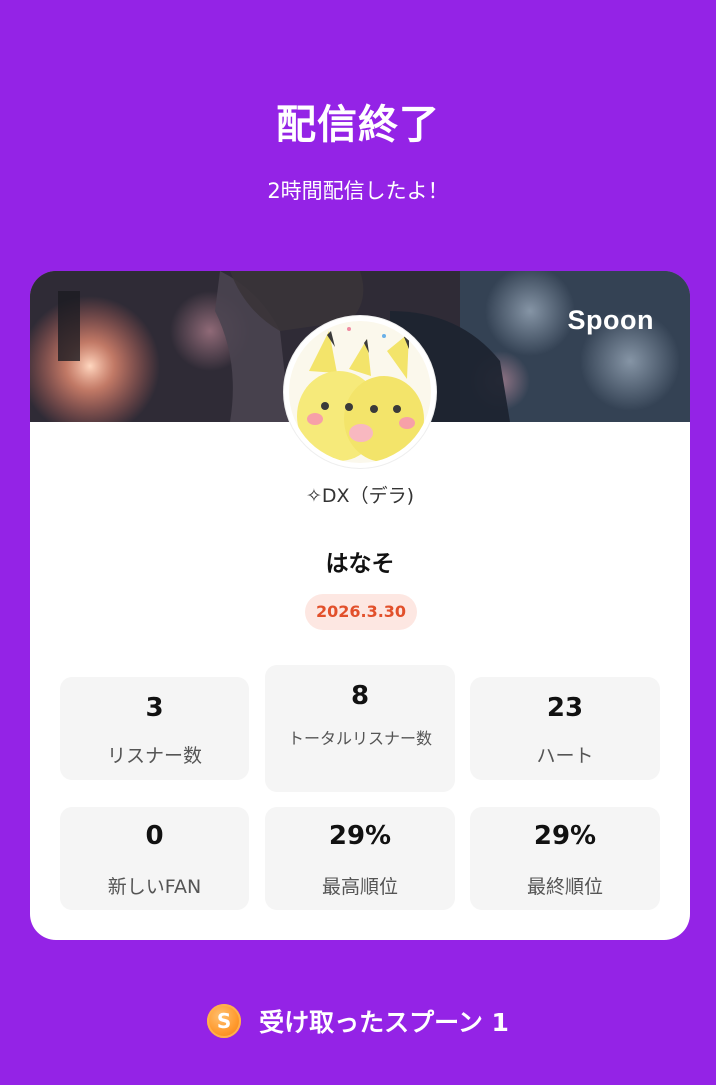 The image size is (716, 1085). Describe the element at coordinates (358, 191) in the screenshot. I see `page-subtitle: 2時間配信したよ！` at that location.